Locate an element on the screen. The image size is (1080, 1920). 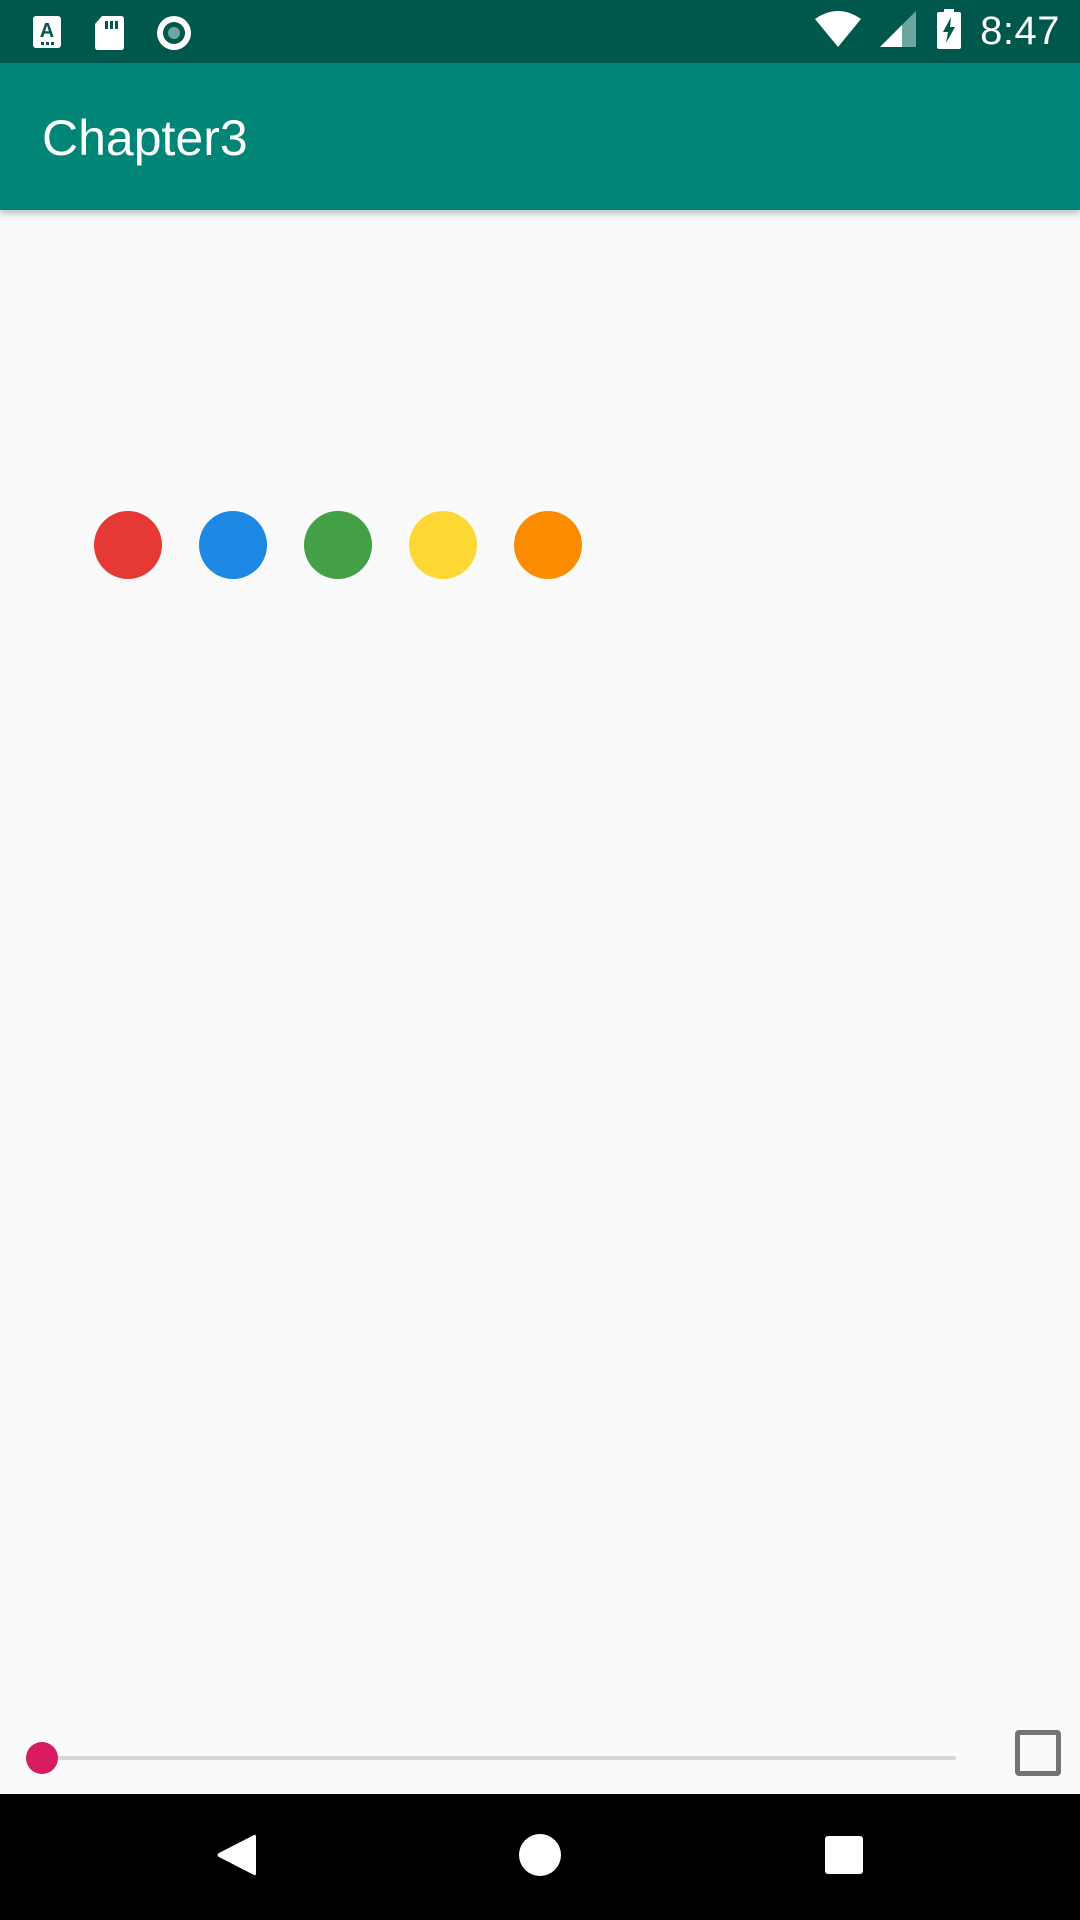
dot-yellow is located at coordinates (443, 545).